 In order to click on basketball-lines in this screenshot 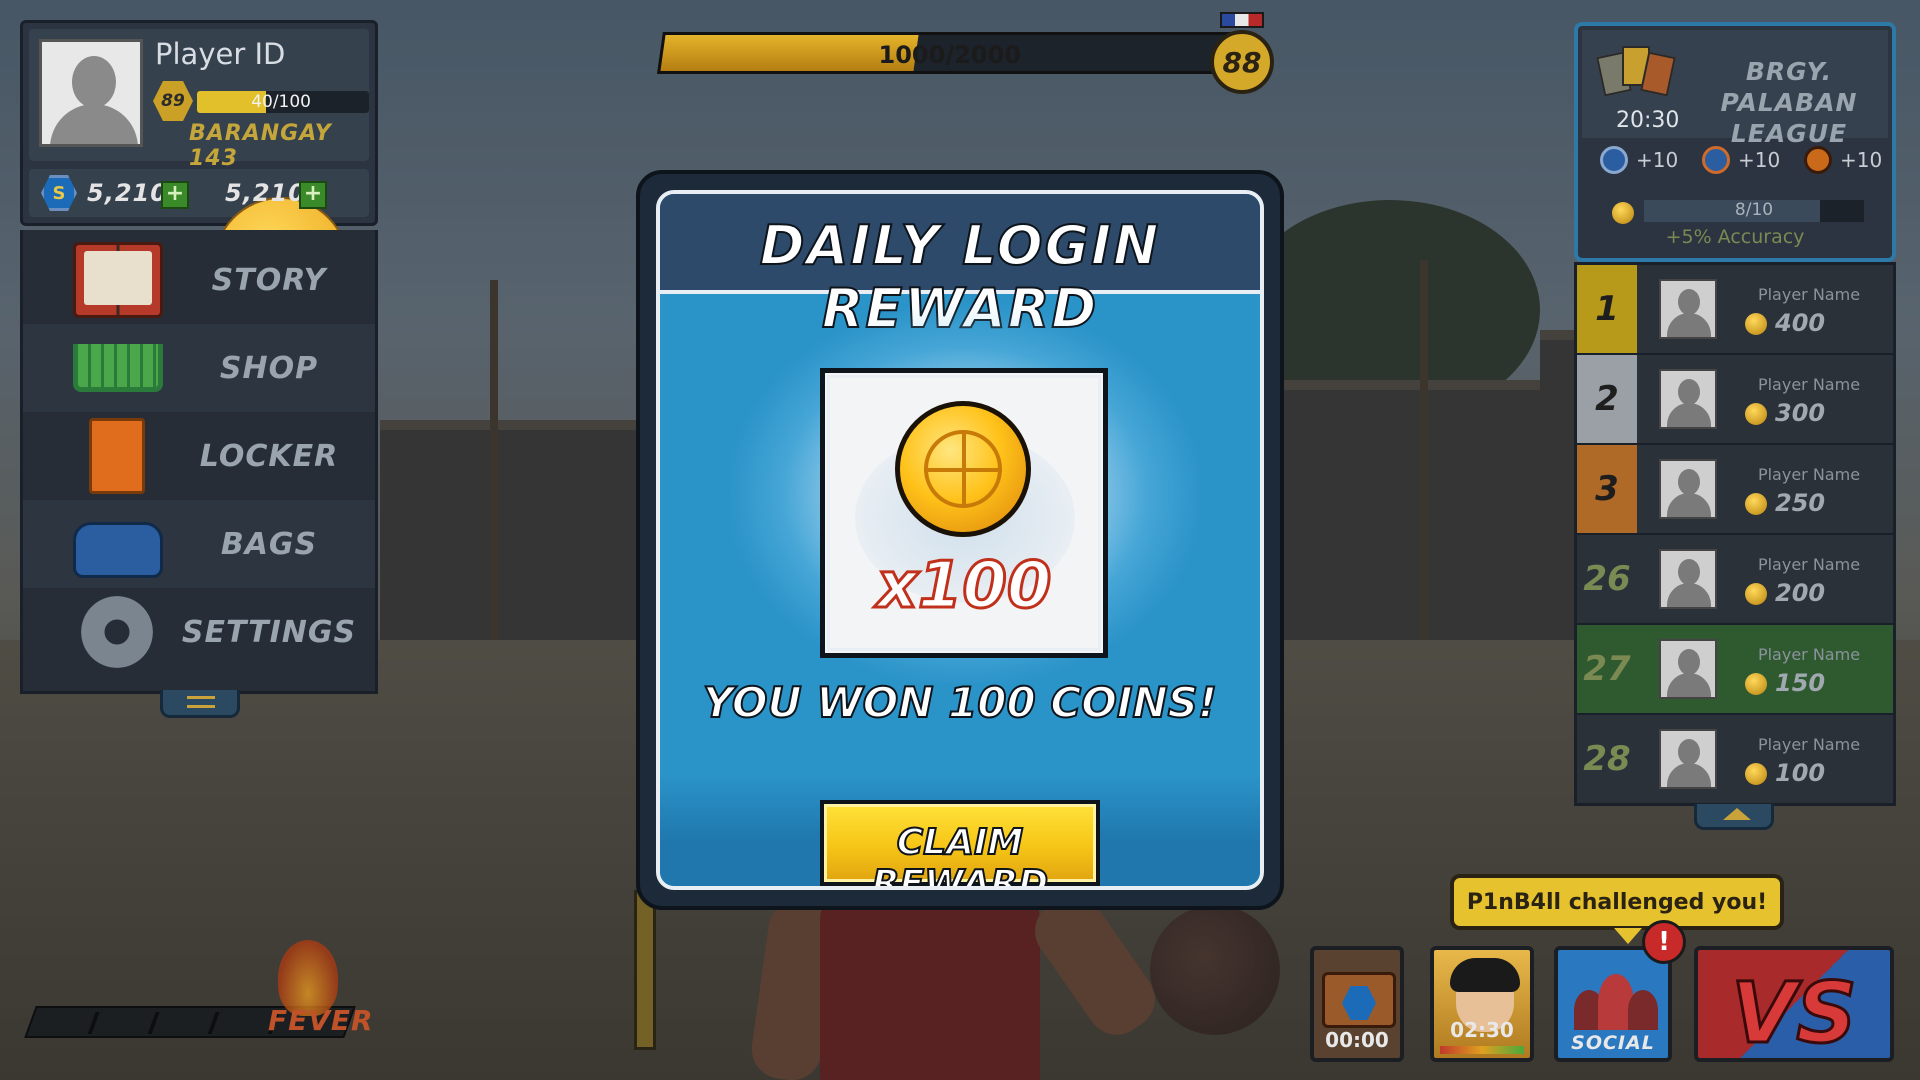, I will do `click(963, 469)`.